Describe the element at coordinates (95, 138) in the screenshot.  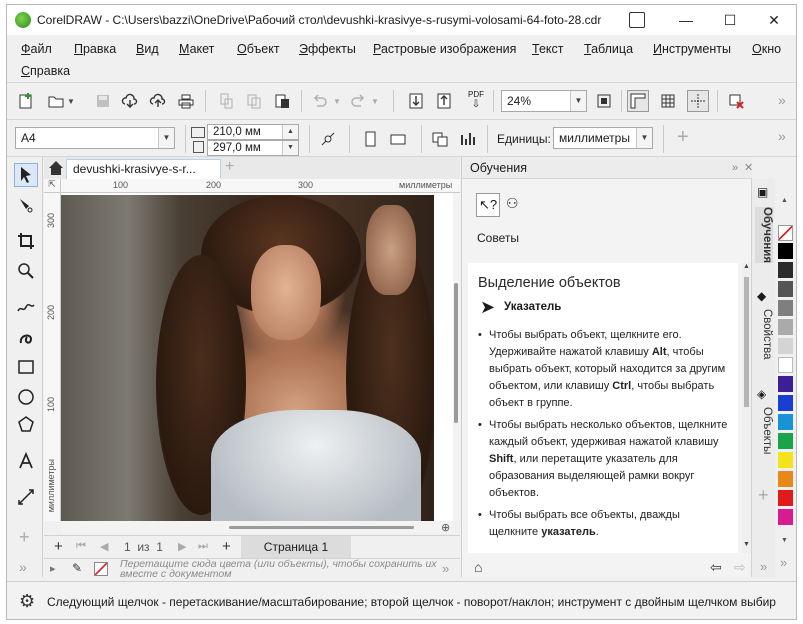
I see `page-size-combo: A4 ▼` at that location.